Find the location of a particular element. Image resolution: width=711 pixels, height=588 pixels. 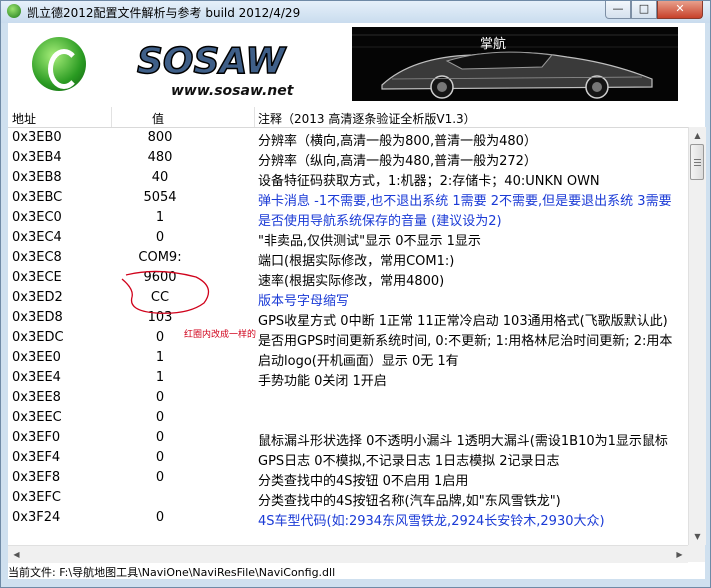

sosaw-logo-text: SOSAW is located at coordinates (212, 61).